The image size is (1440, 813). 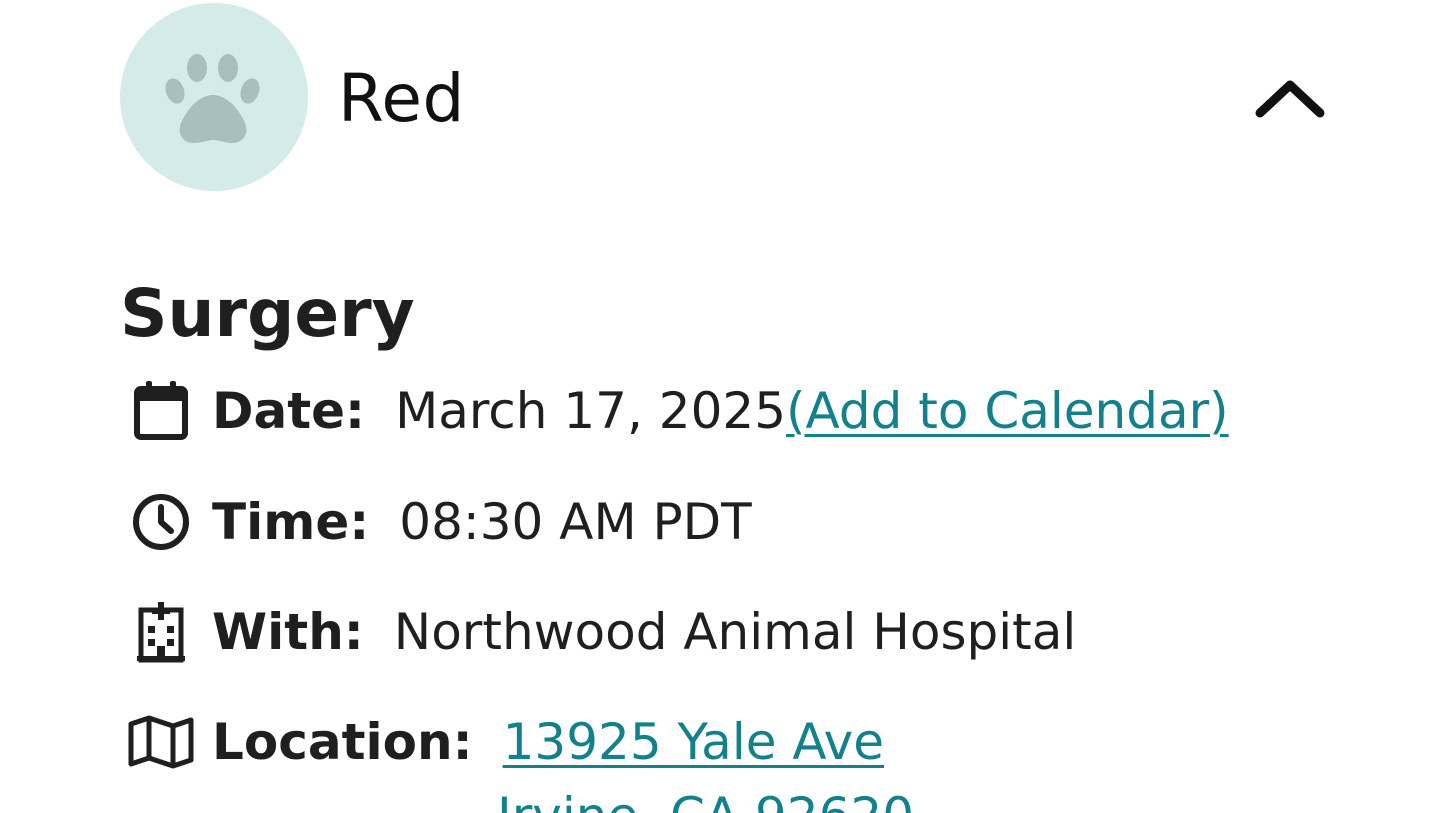 What do you see at coordinates (161, 522) in the screenshot?
I see `clock-icon` at bounding box center [161, 522].